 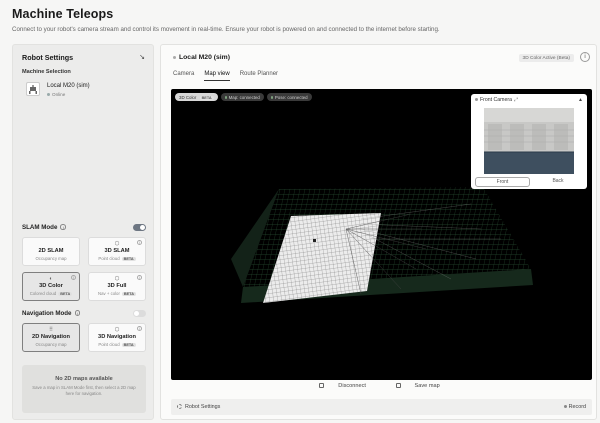 I want to click on pose-status-chip: Pose: connected, so click(x=289, y=97).